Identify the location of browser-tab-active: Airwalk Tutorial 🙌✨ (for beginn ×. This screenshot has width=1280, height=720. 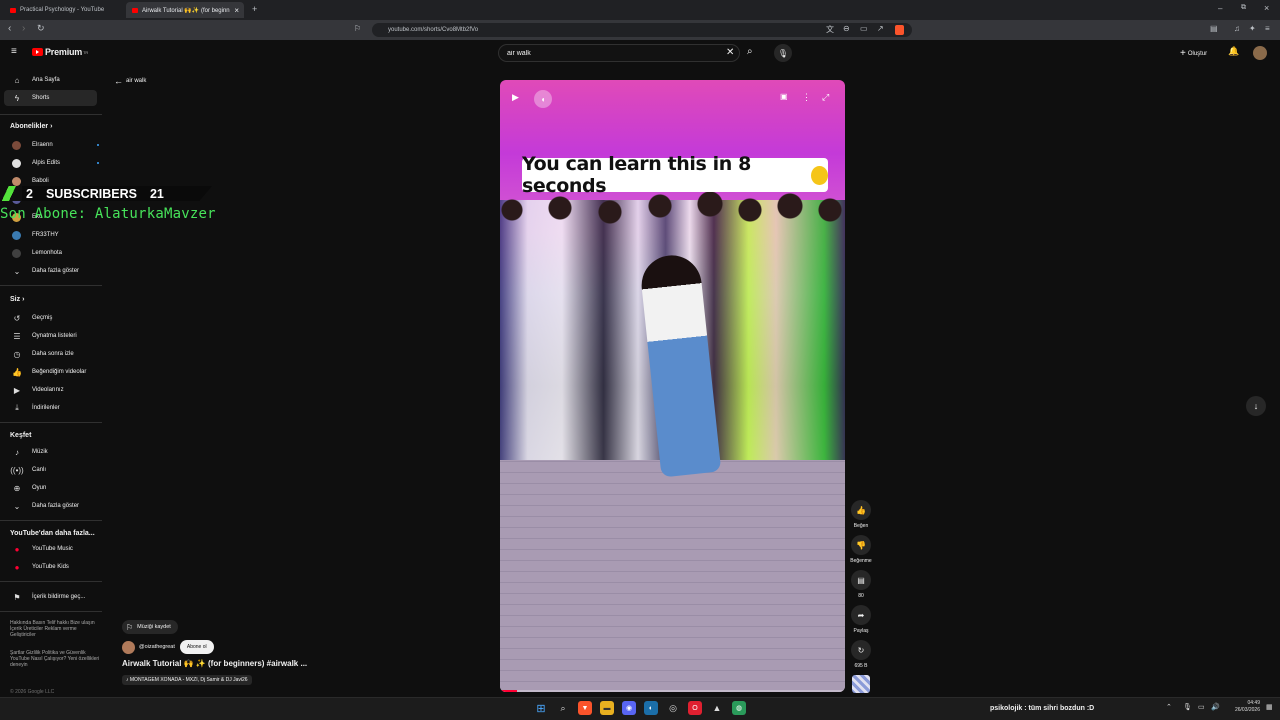
(185, 10).